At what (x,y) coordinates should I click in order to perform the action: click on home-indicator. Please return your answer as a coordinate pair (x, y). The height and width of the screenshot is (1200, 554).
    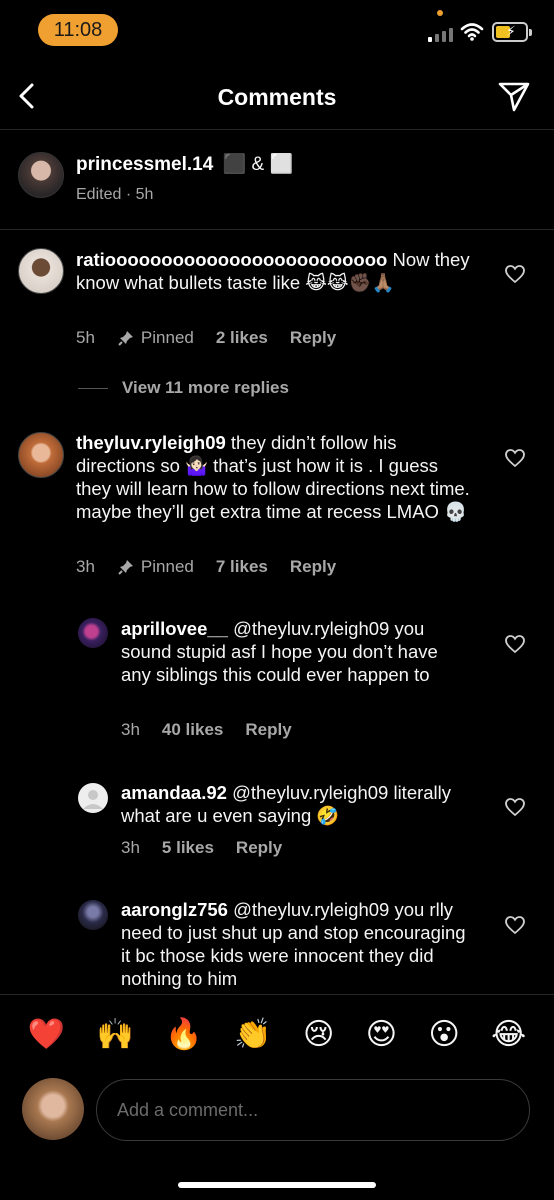
    Looking at the image, I should click on (277, 1185).